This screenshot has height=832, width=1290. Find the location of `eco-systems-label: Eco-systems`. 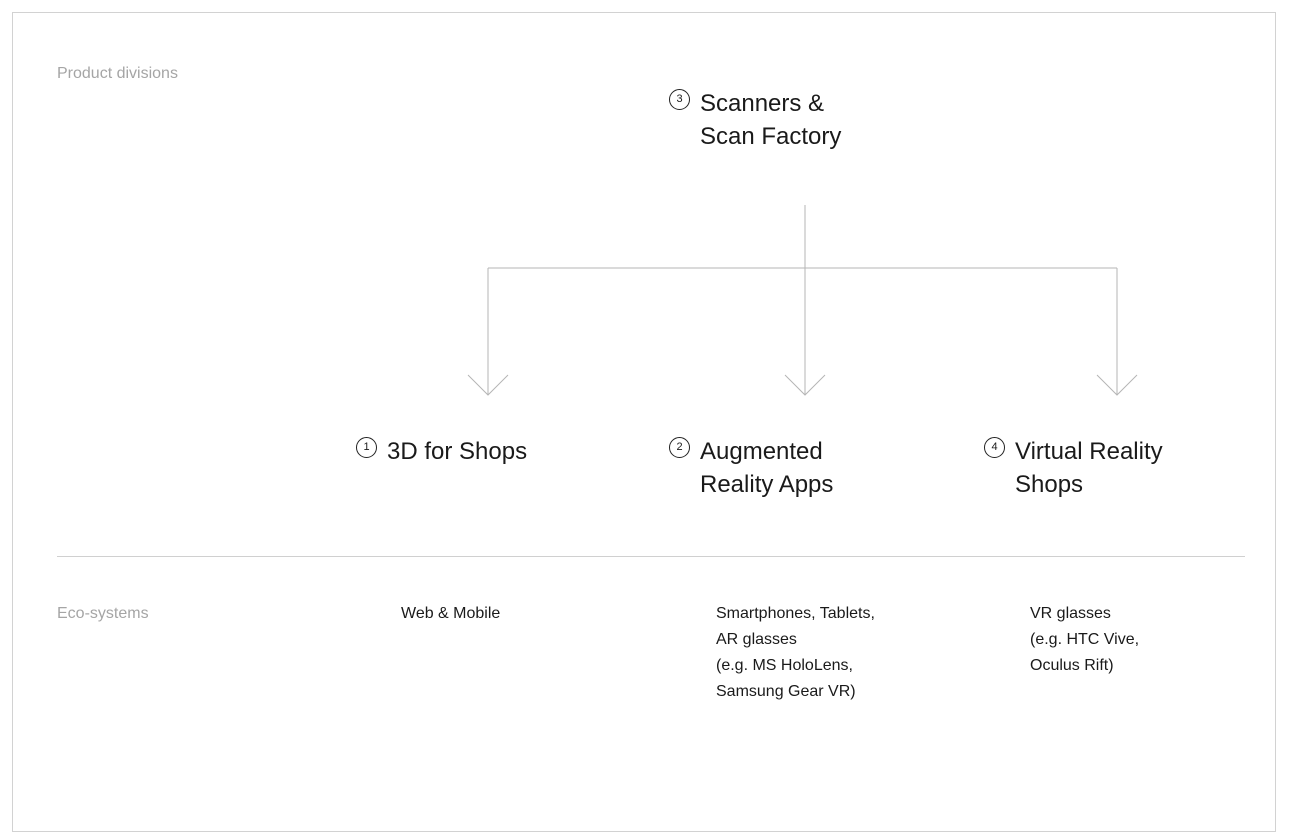

eco-systems-label: Eco-systems is located at coordinates (103, 613).